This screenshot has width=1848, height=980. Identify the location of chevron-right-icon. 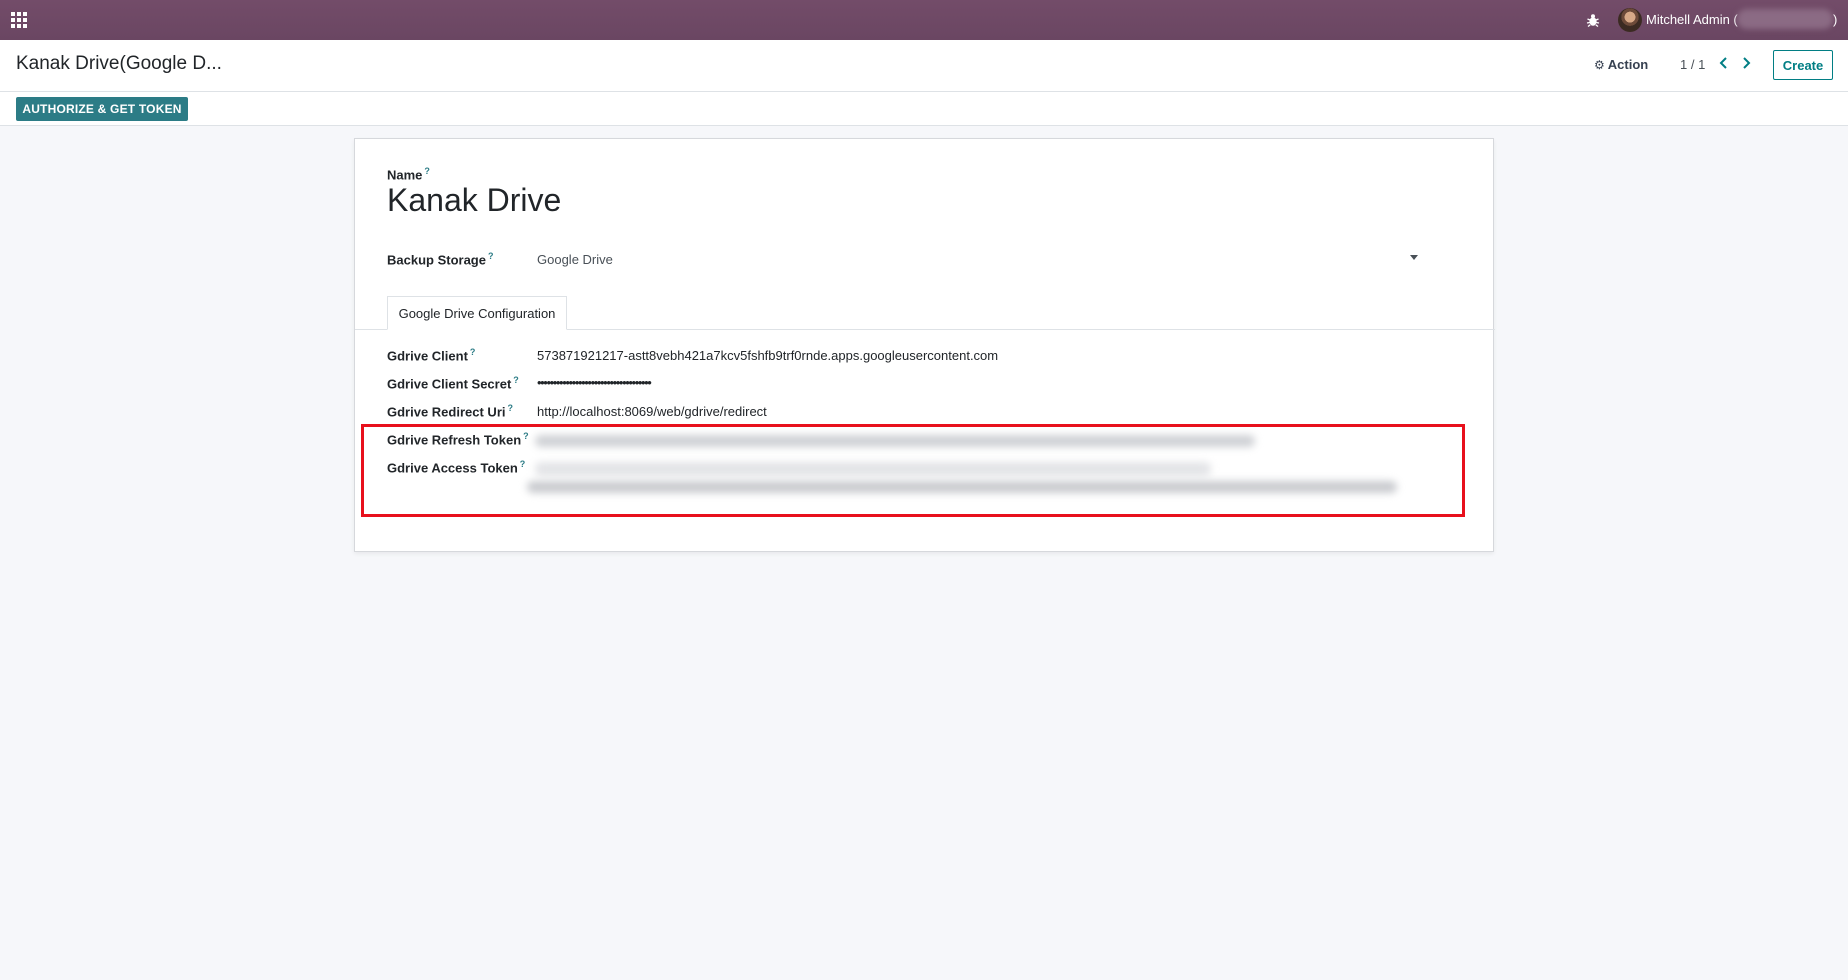
(1746, 63).